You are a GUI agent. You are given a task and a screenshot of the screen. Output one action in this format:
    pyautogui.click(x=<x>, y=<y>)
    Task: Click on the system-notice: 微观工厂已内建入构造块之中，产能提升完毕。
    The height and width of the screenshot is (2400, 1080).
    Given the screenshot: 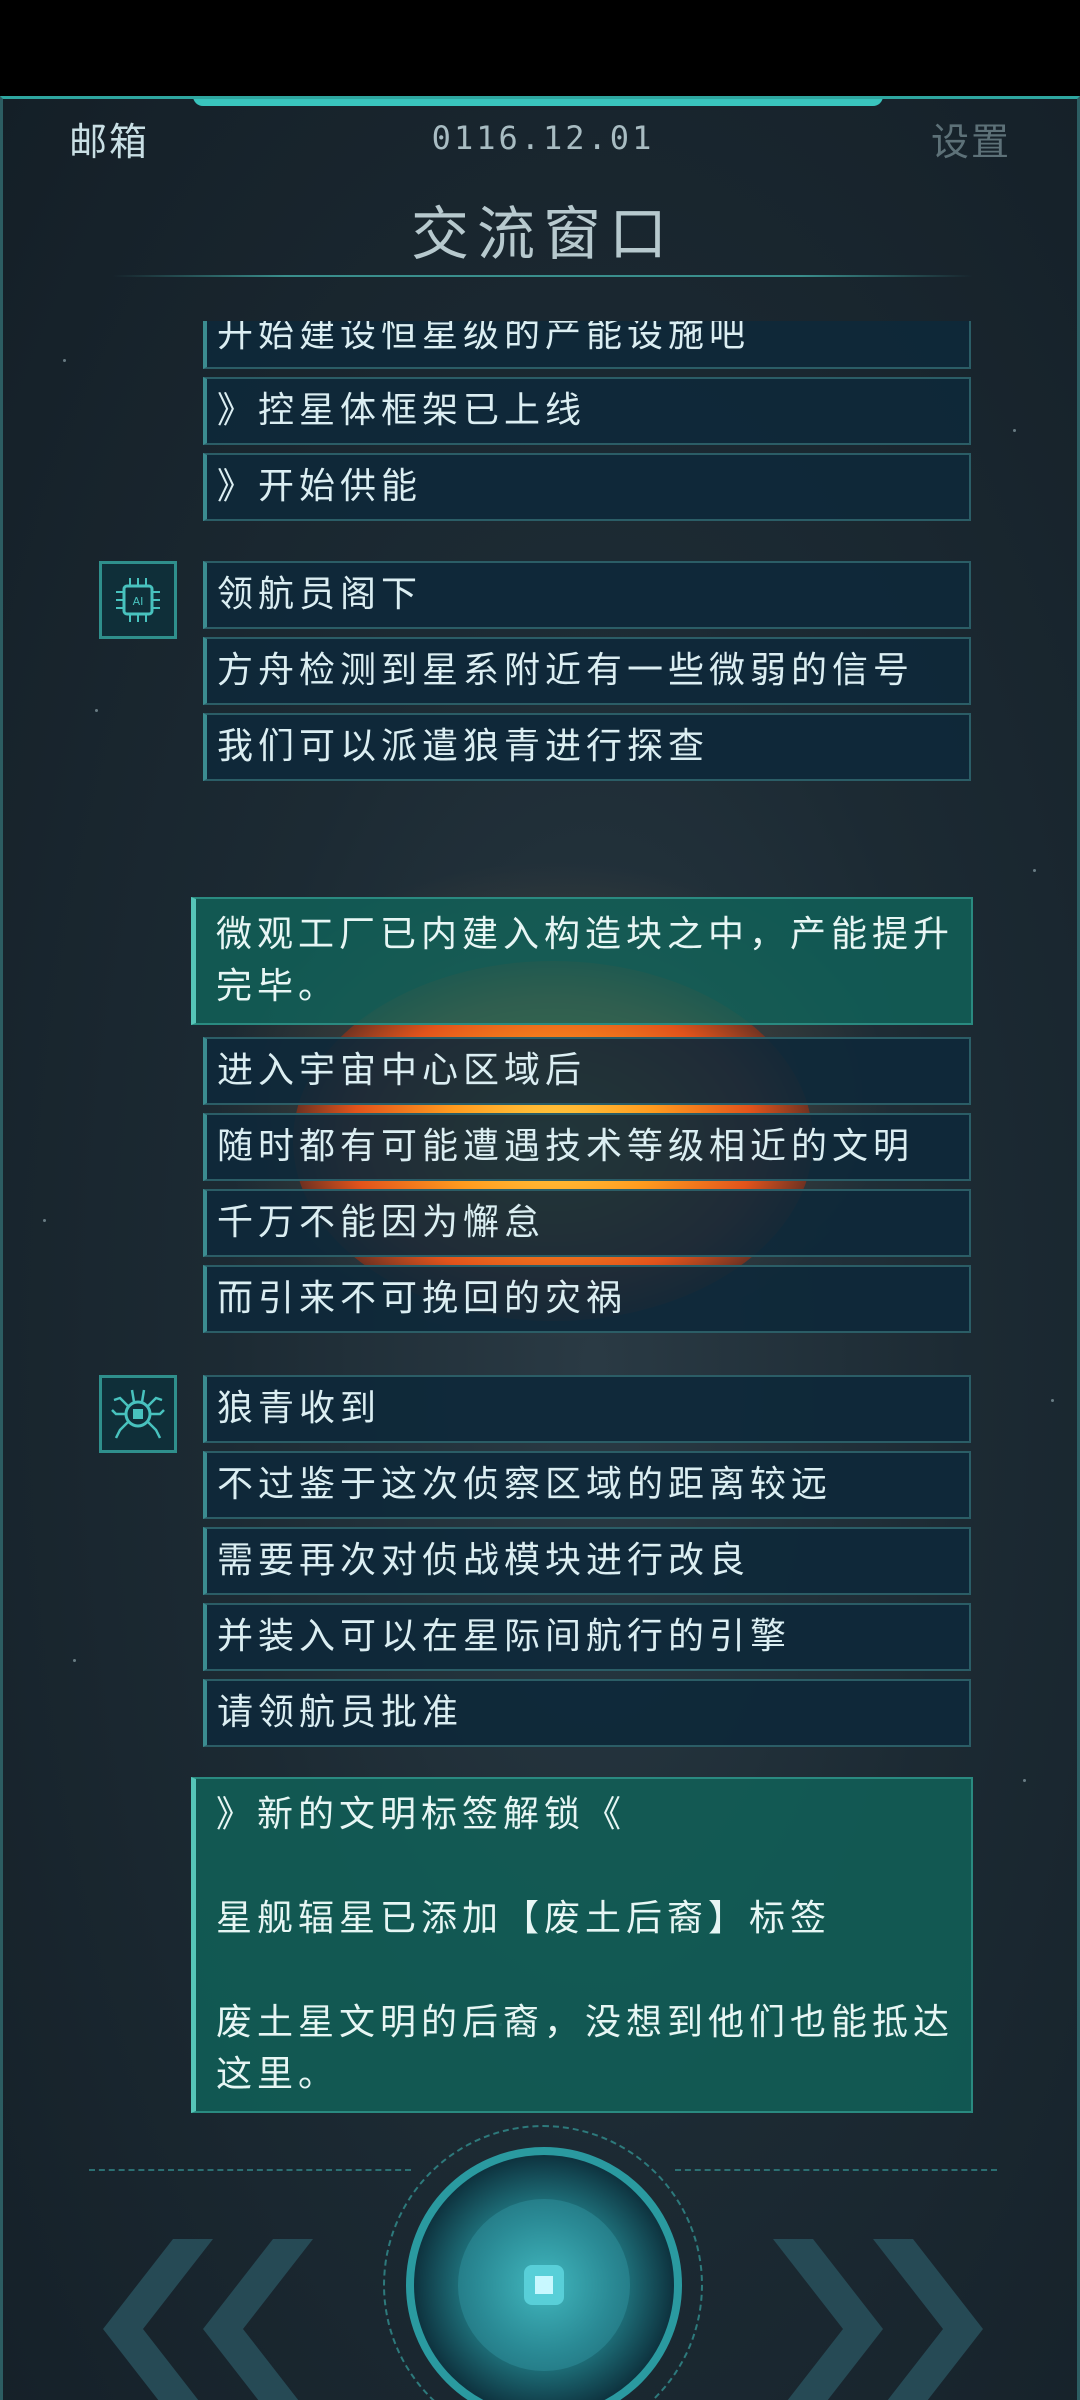 What is the action you would take?
    pyautogui.click(x=582, y=961)
    